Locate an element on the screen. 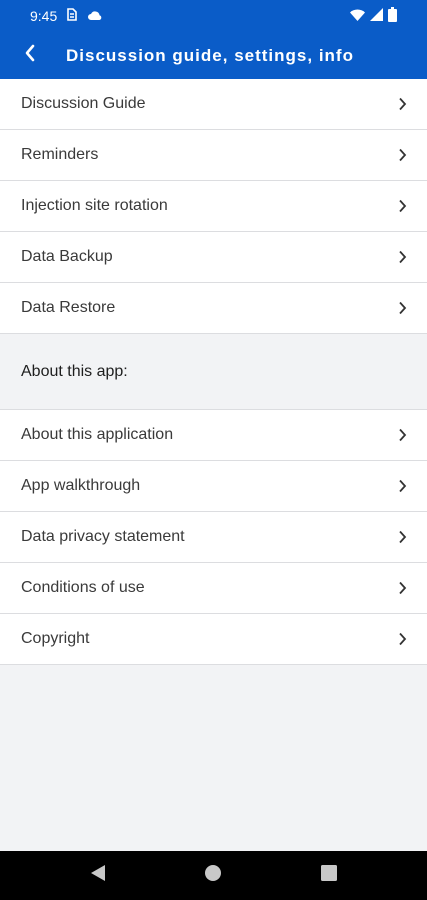 The height and width of the screenshot is (900, 427). top-bar: 9:45 Discussion guide, settings, info is located at coordinates (213, 39).